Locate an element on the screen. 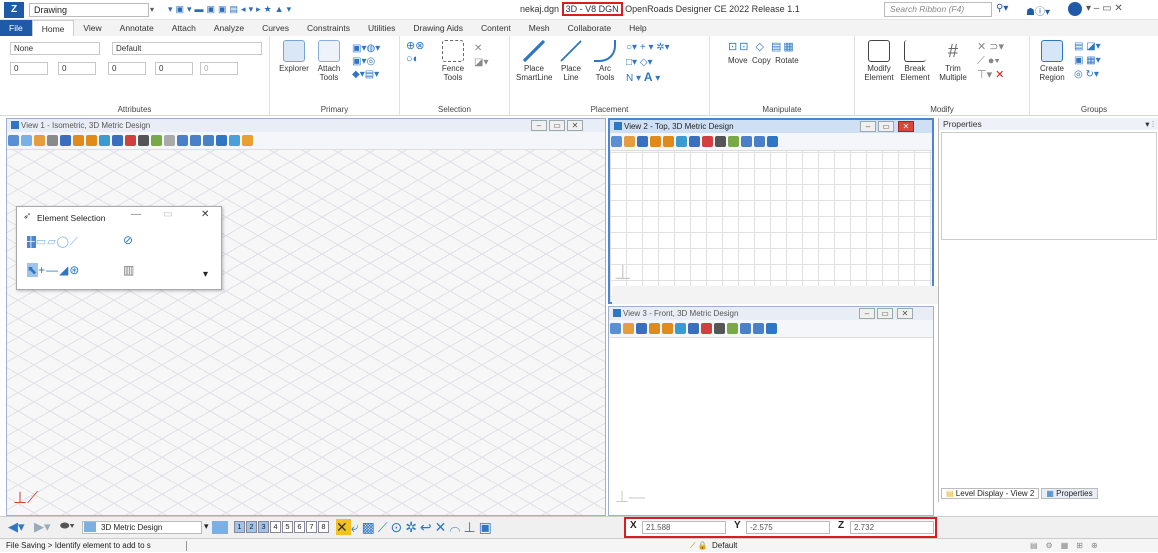  lock-icon: ⟋ 🔒 is located at coordinates (699, 546).